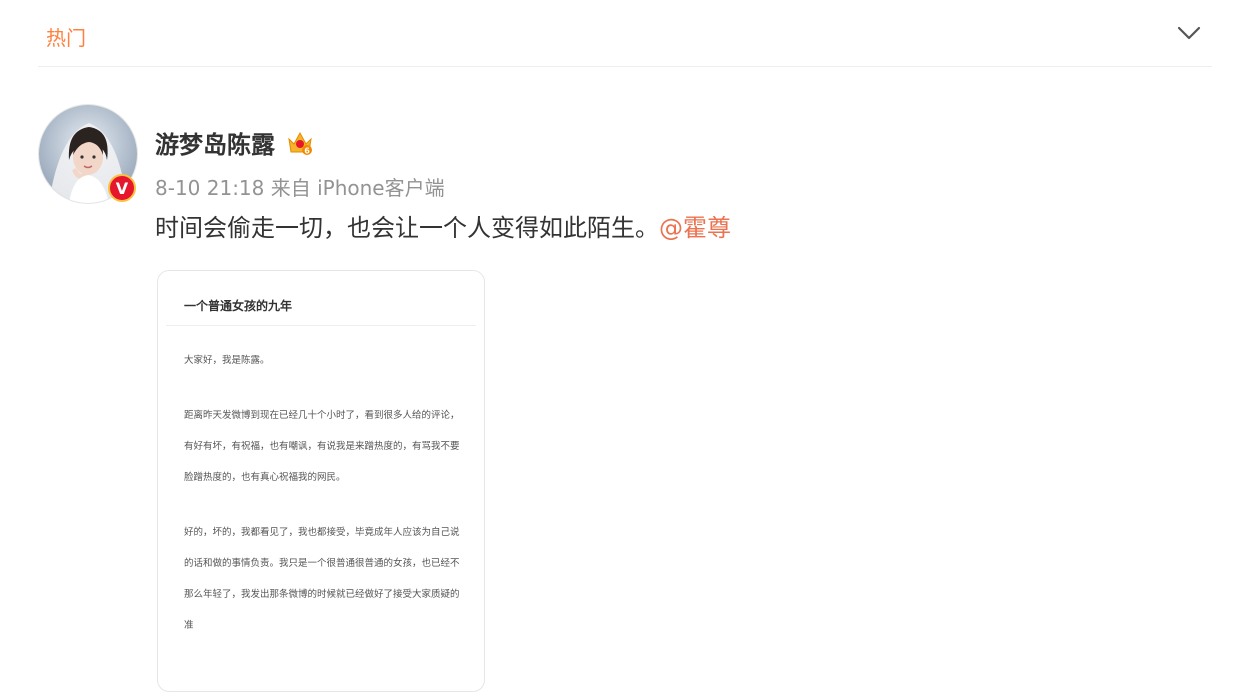 This screenshot has width=1247, height=692. I want to click on author-name: 游梦岛陈露, so click(215, 142).